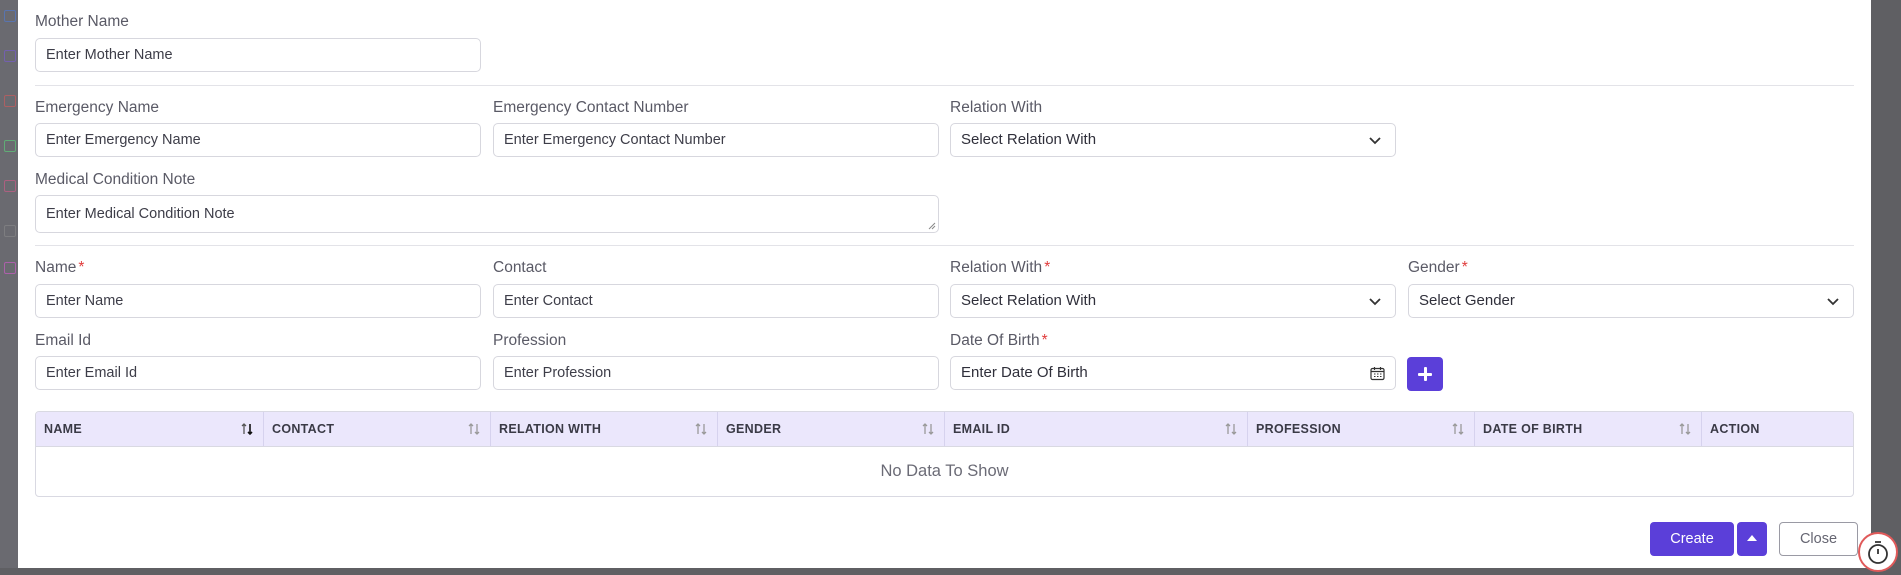 This screenshot has width=1901, height=575. What do you see at coordinates (716, 373) in the screenshot?
I see `profession-input: Enter Profession` at bounding box center [716, 373].